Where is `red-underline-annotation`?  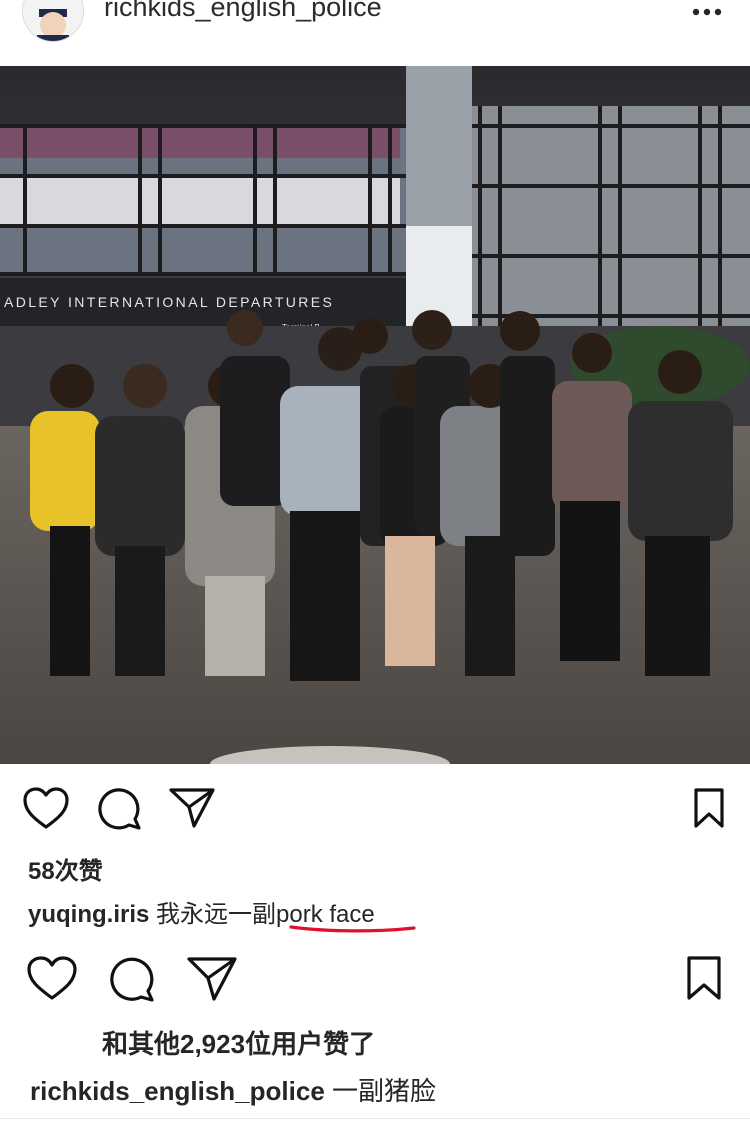 red-underline-annotation is located at coordinates (352, 929).